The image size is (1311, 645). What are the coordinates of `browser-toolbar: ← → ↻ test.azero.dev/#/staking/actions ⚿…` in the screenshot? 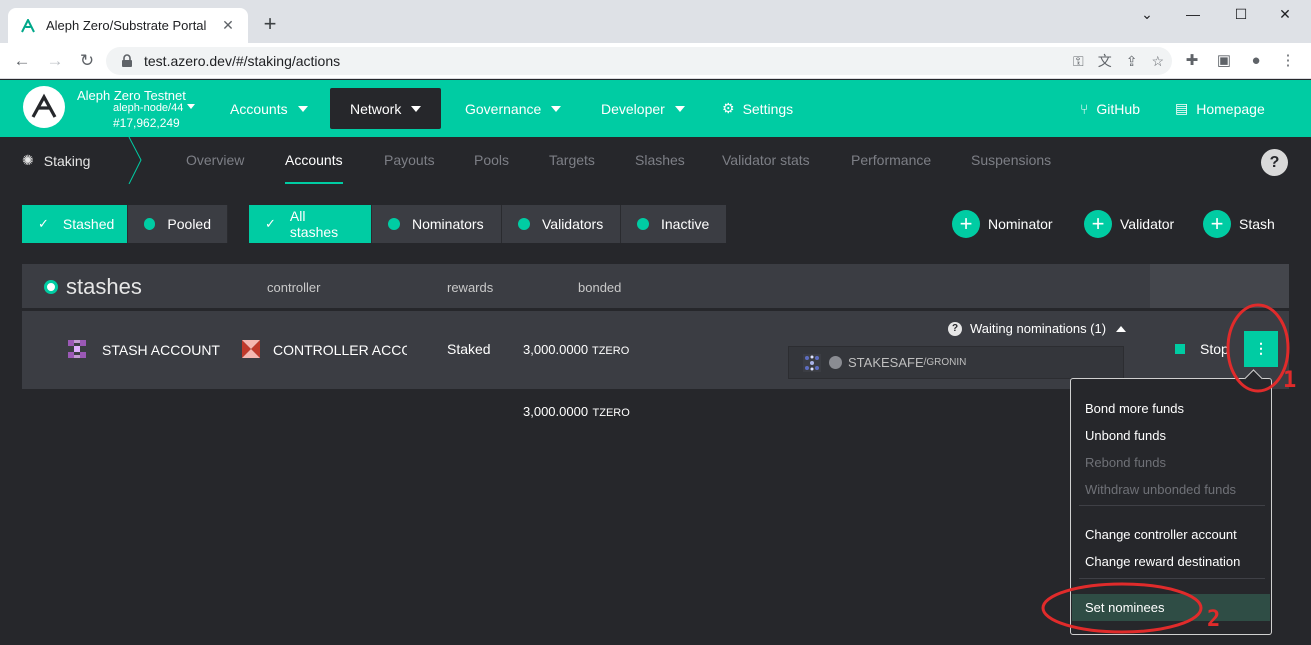 It's located at (655, 61).